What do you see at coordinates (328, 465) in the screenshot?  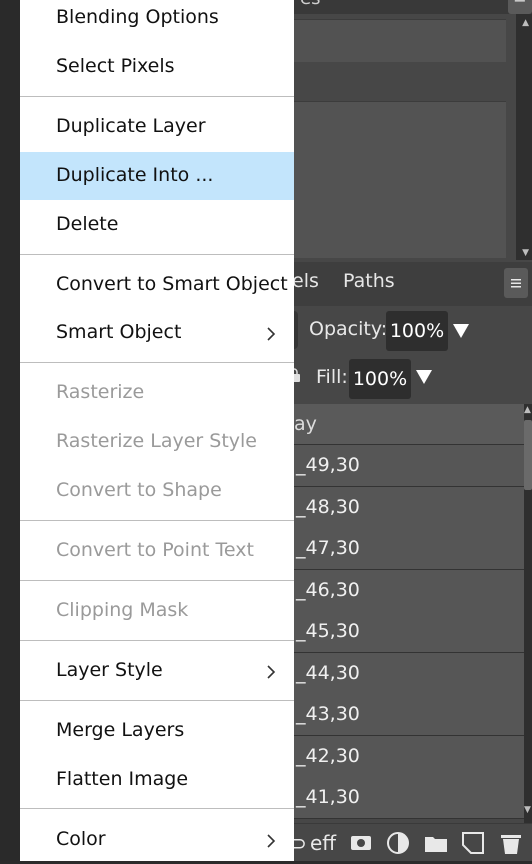 I see `layer-name: _49,30` at bounding box center [328, 465].